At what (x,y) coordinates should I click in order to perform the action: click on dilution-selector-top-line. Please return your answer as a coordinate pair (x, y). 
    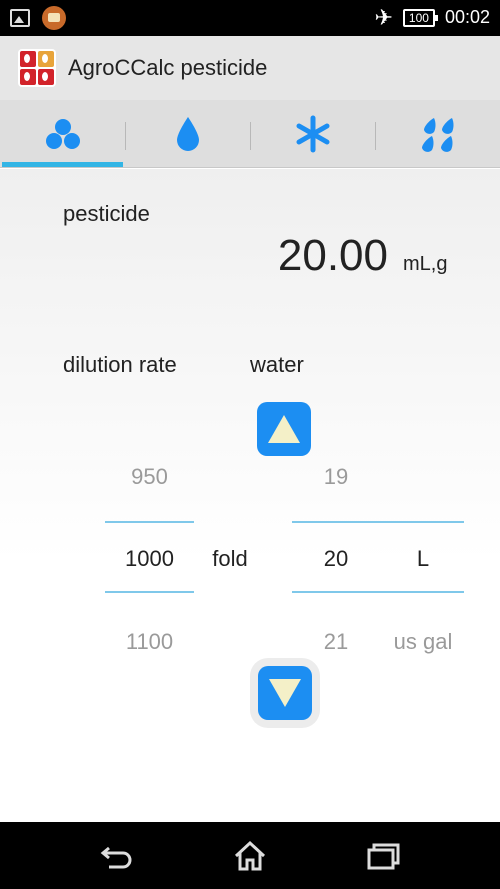
    Looking at the image, I should click on (149, 522).